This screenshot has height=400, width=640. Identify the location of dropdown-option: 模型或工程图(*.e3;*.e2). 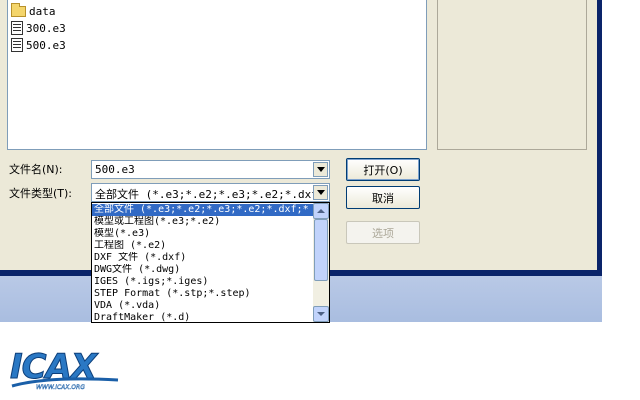
(203, 222).